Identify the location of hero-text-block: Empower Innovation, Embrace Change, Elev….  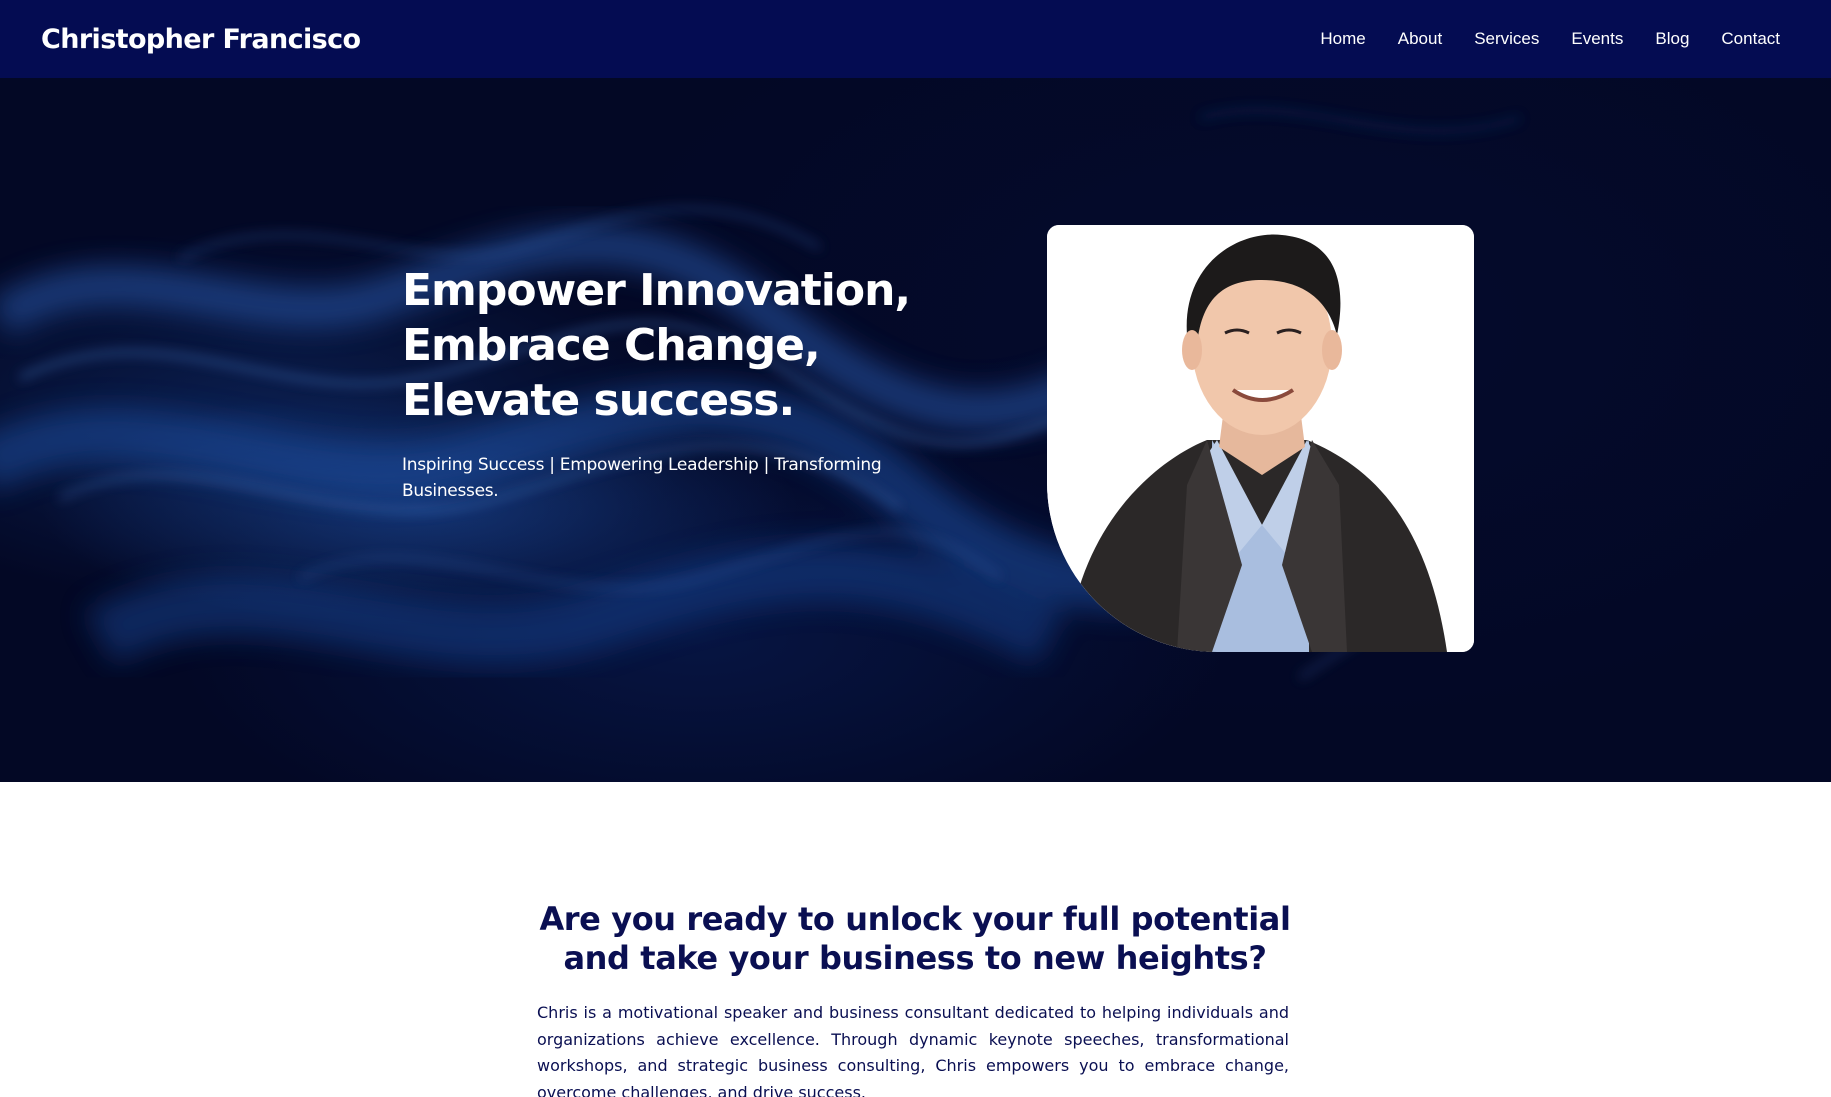
(662, 383).